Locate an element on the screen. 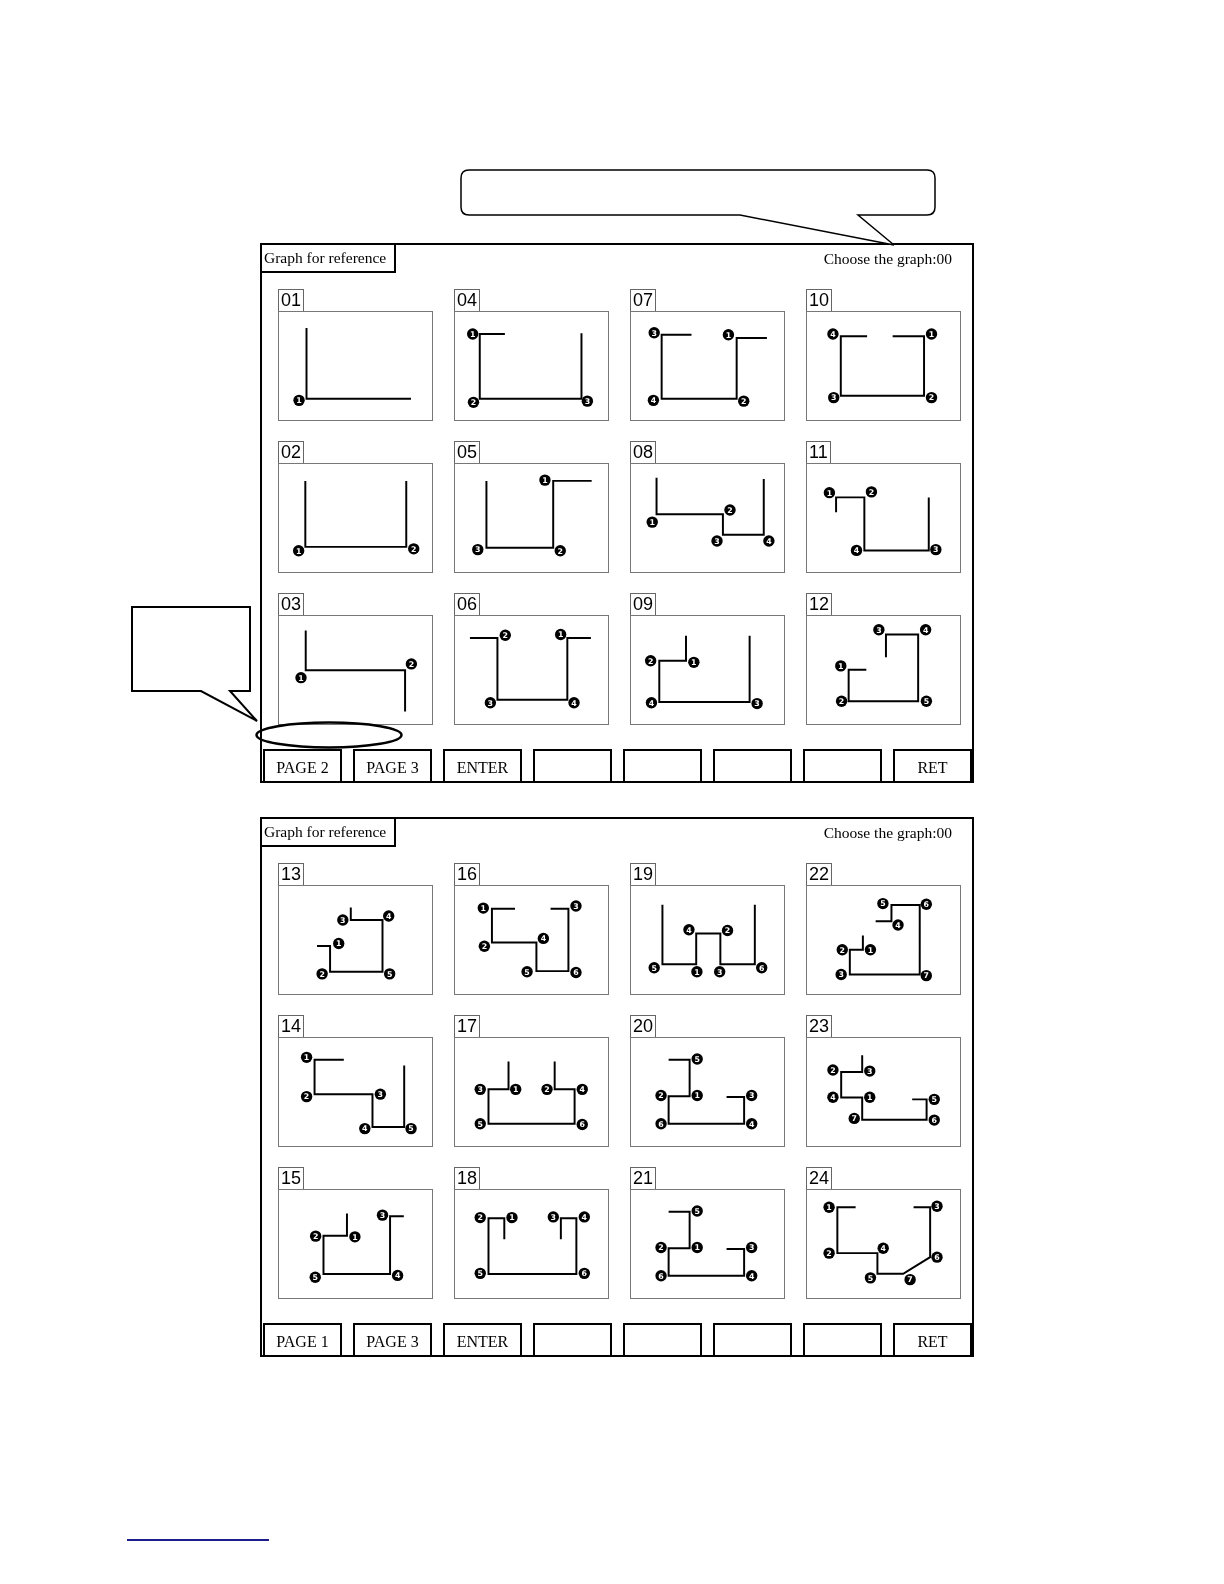  graph-path is located at coordinates (350, 939).